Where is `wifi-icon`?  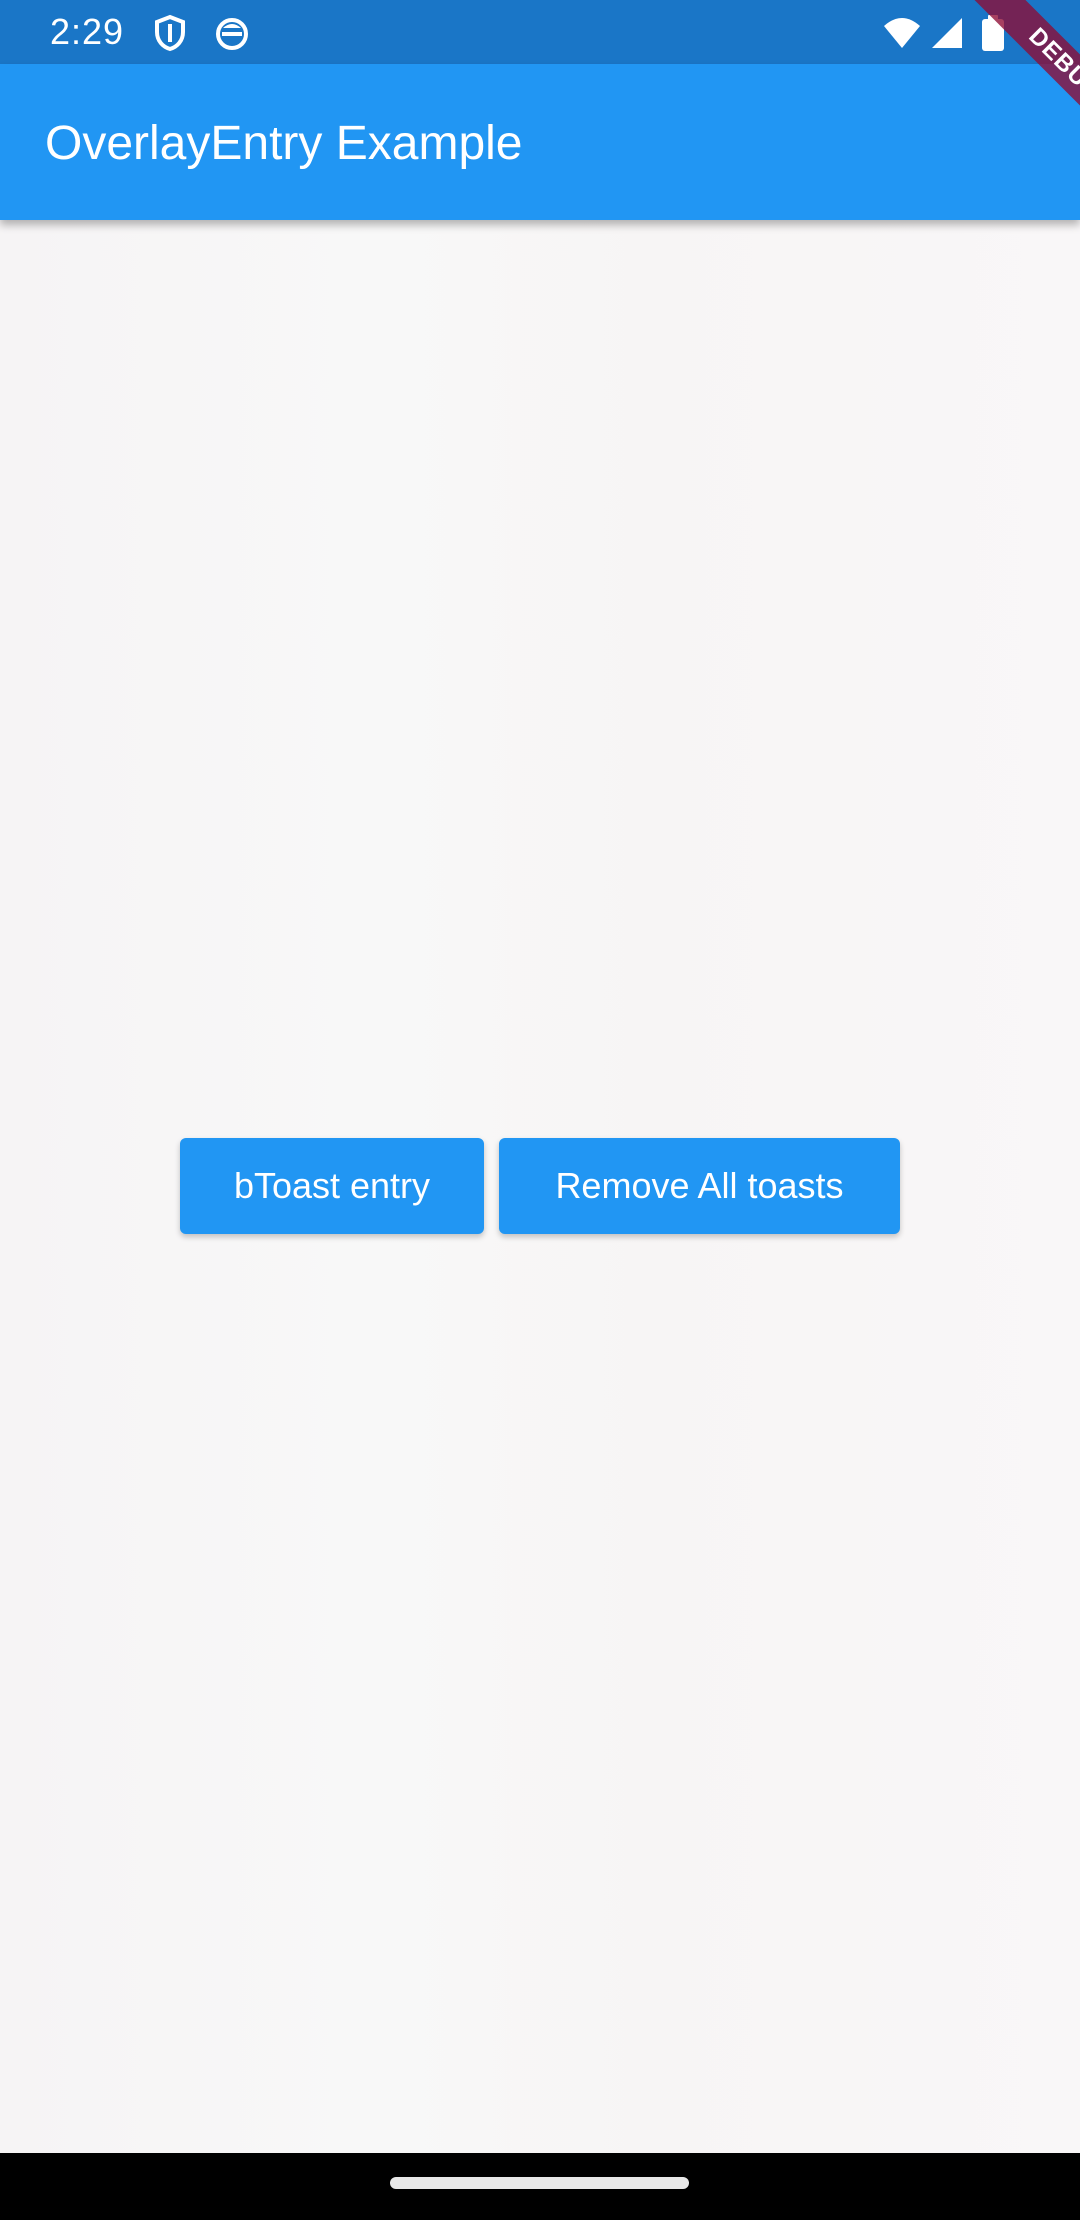
wifi-icon is located at coordinates (902, 33).